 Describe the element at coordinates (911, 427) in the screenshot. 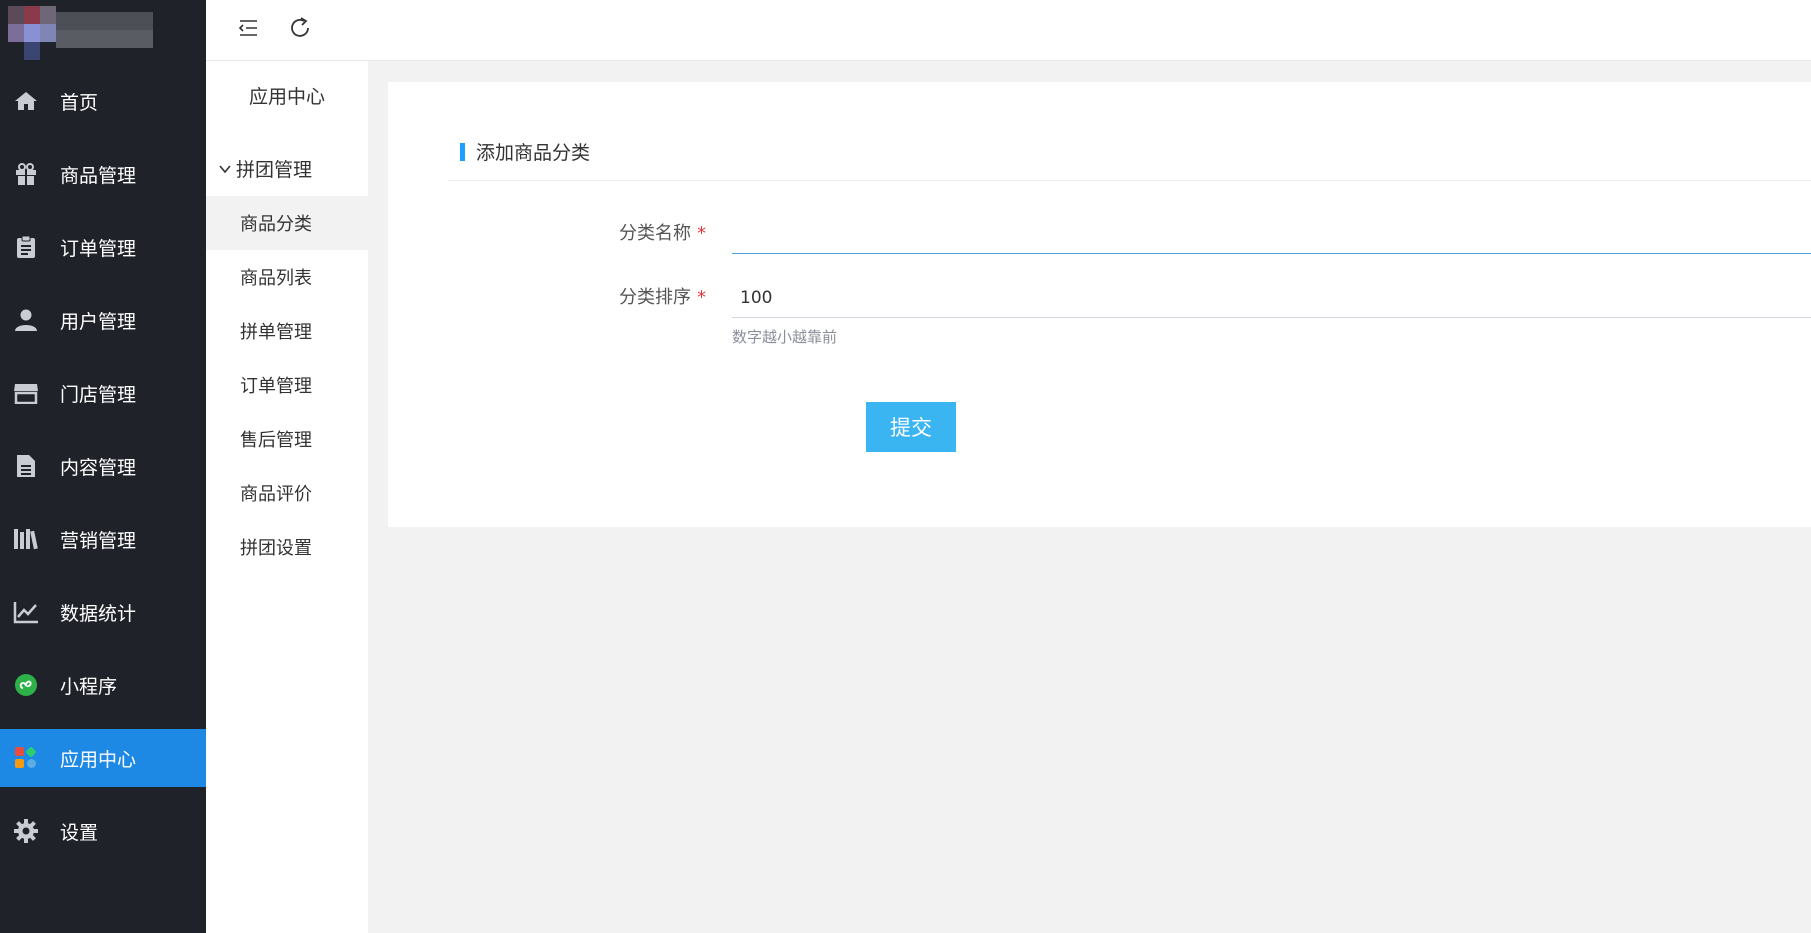

I see `submit-button: 提交` at that location.